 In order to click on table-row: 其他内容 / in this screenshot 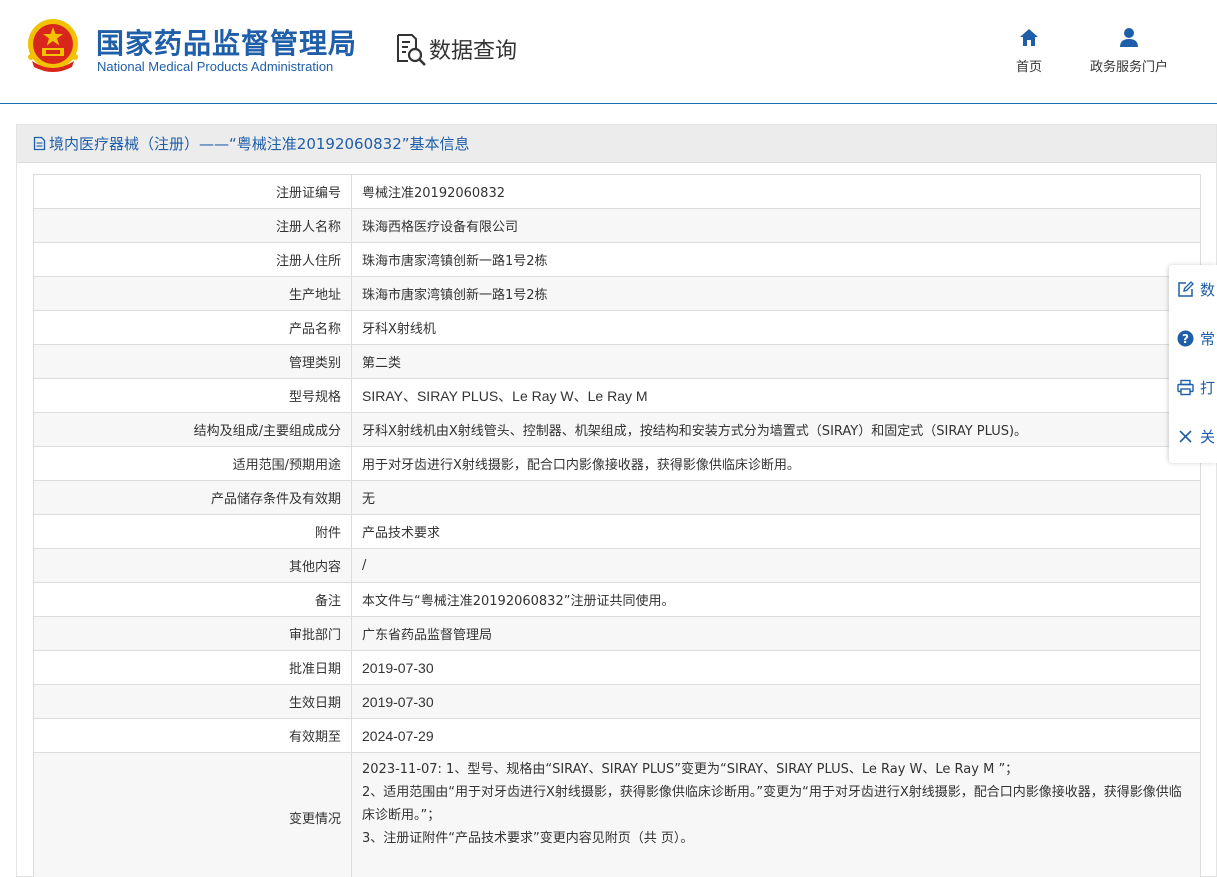, I will do `click(617, 565)`.